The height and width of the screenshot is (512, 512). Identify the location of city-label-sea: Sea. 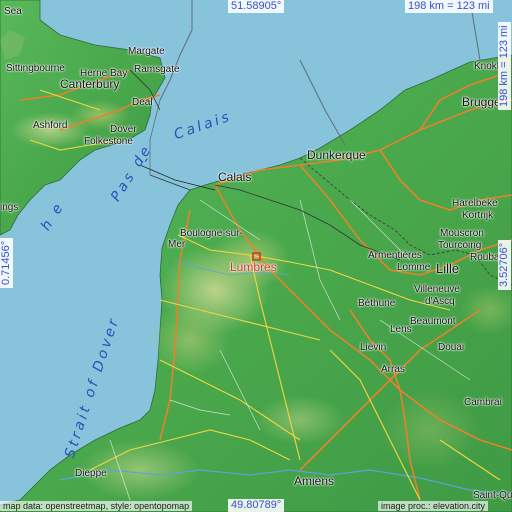
(13, 11).